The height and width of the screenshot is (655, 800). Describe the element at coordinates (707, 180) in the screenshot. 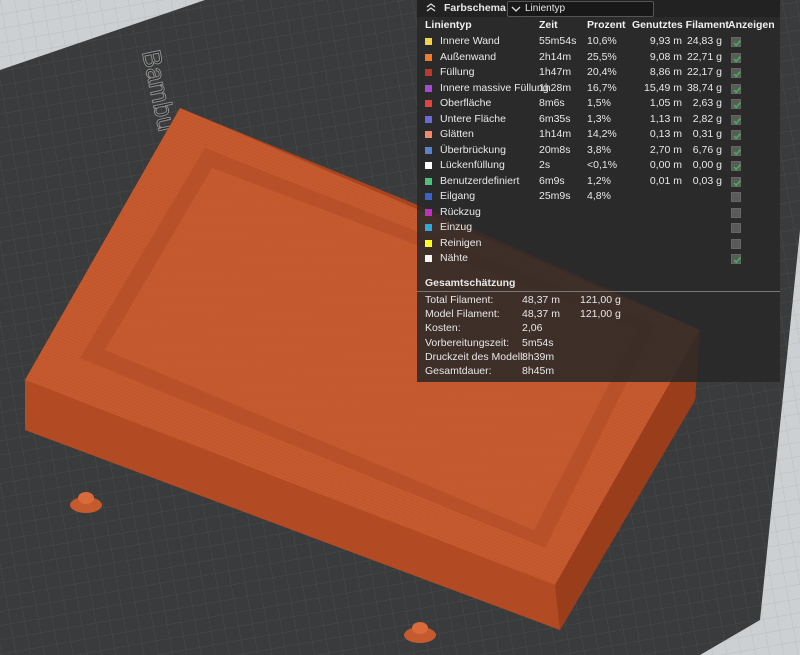

I see `filament-weight: 0,03 g` at that location.